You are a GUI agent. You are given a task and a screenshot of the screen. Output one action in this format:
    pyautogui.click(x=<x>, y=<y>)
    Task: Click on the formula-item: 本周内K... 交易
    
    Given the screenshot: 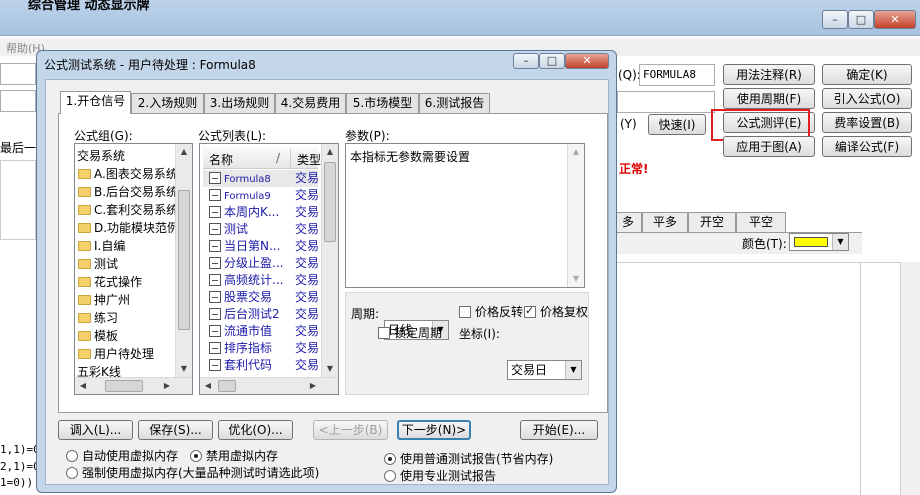 What is the action you would take?
    pyautogui.click(x=261, y=212)
    